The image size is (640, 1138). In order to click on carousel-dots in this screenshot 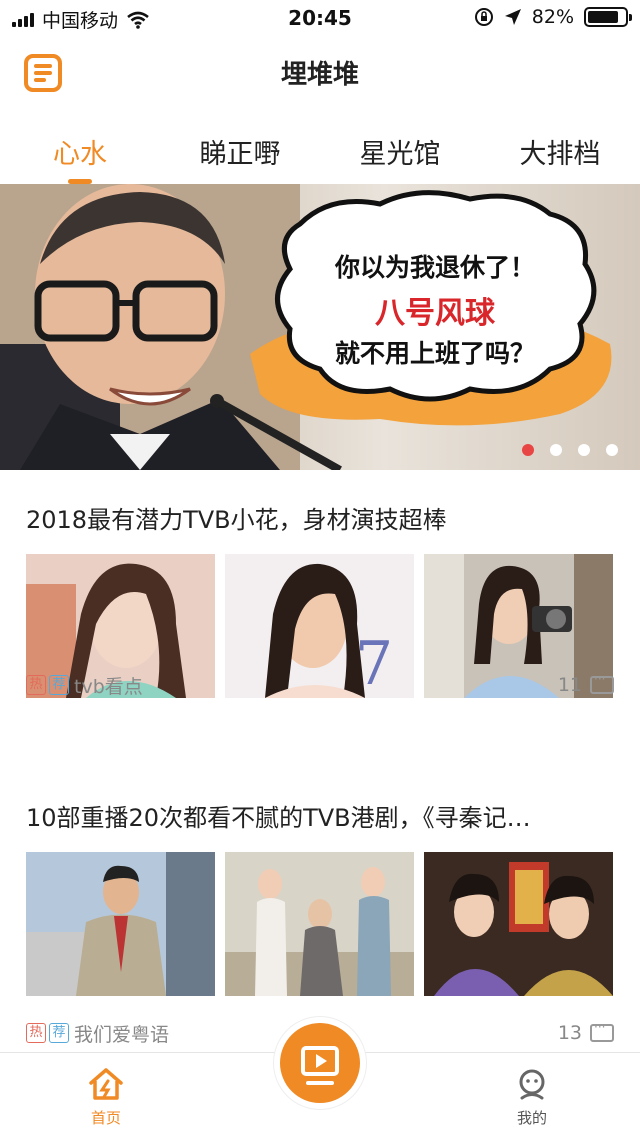, I will do `click(570, 450)`.